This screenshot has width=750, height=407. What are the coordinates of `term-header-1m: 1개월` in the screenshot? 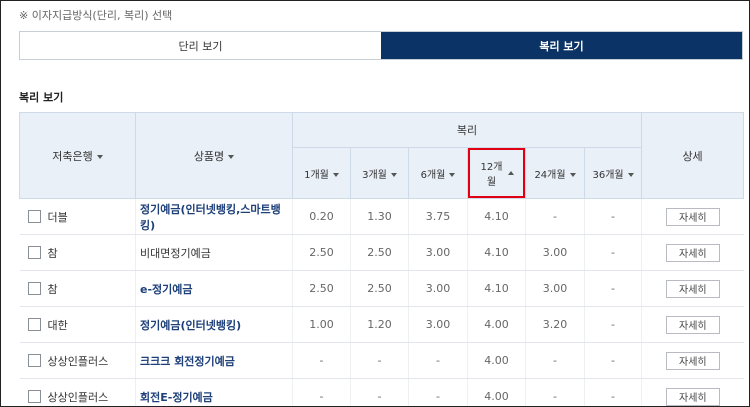 It's located at (321, 173).